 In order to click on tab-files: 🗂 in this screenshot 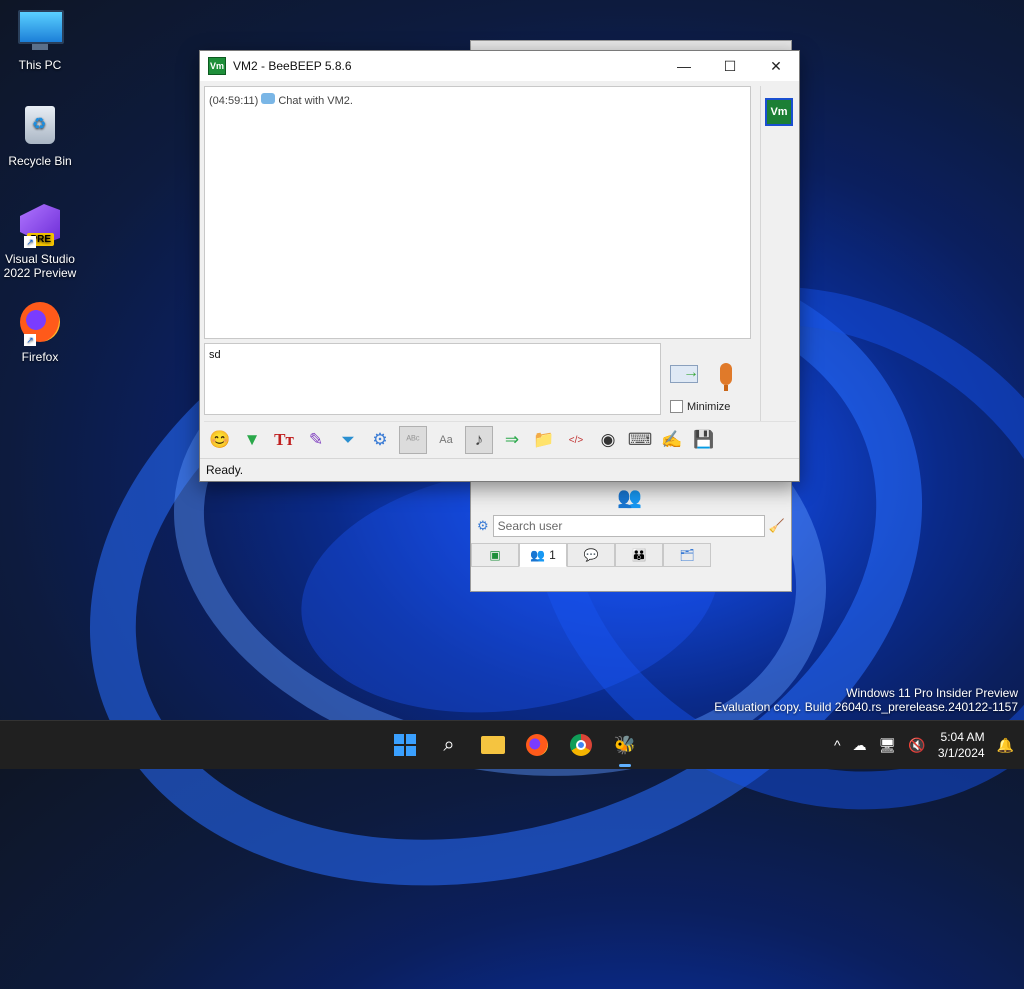, I will do `click(687, 555)`.